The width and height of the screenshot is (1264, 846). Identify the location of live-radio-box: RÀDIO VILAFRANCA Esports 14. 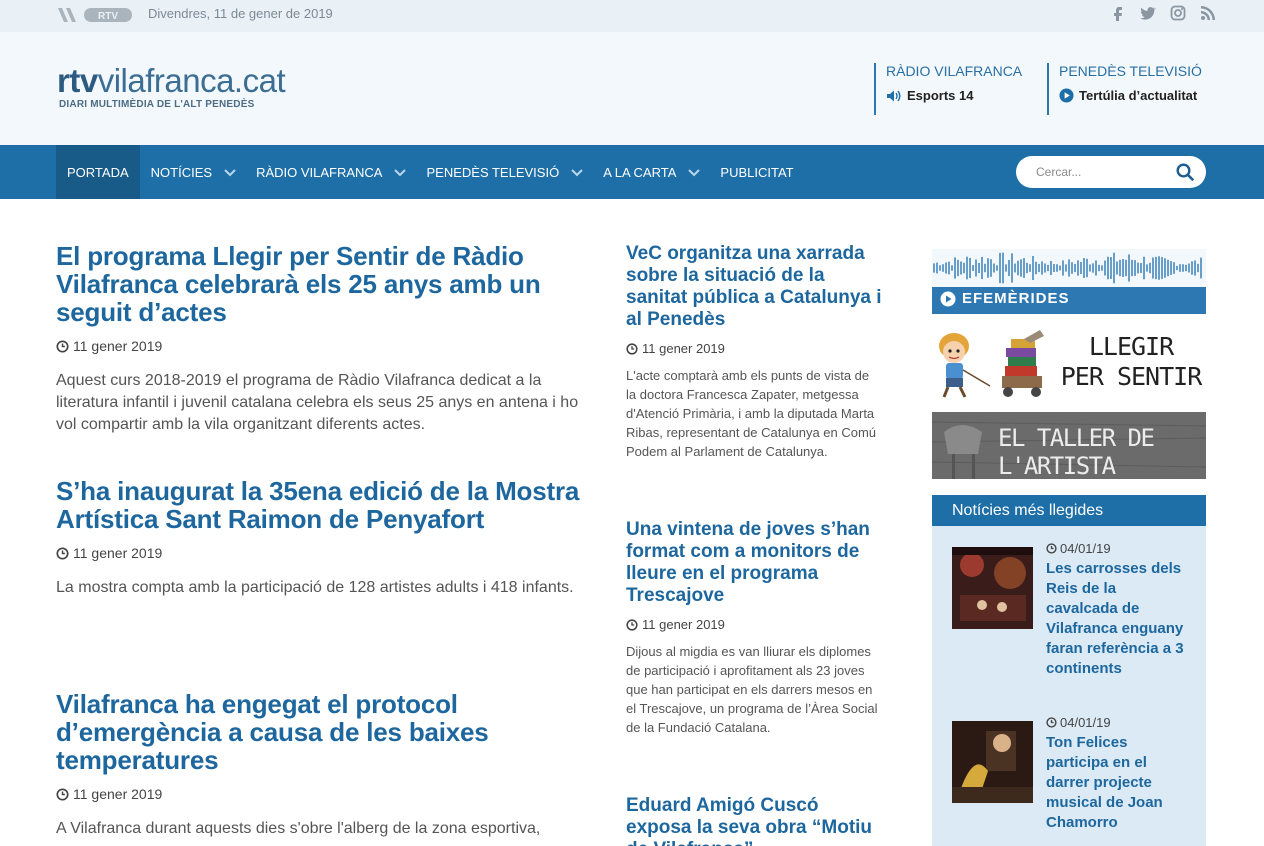
(948, 89).